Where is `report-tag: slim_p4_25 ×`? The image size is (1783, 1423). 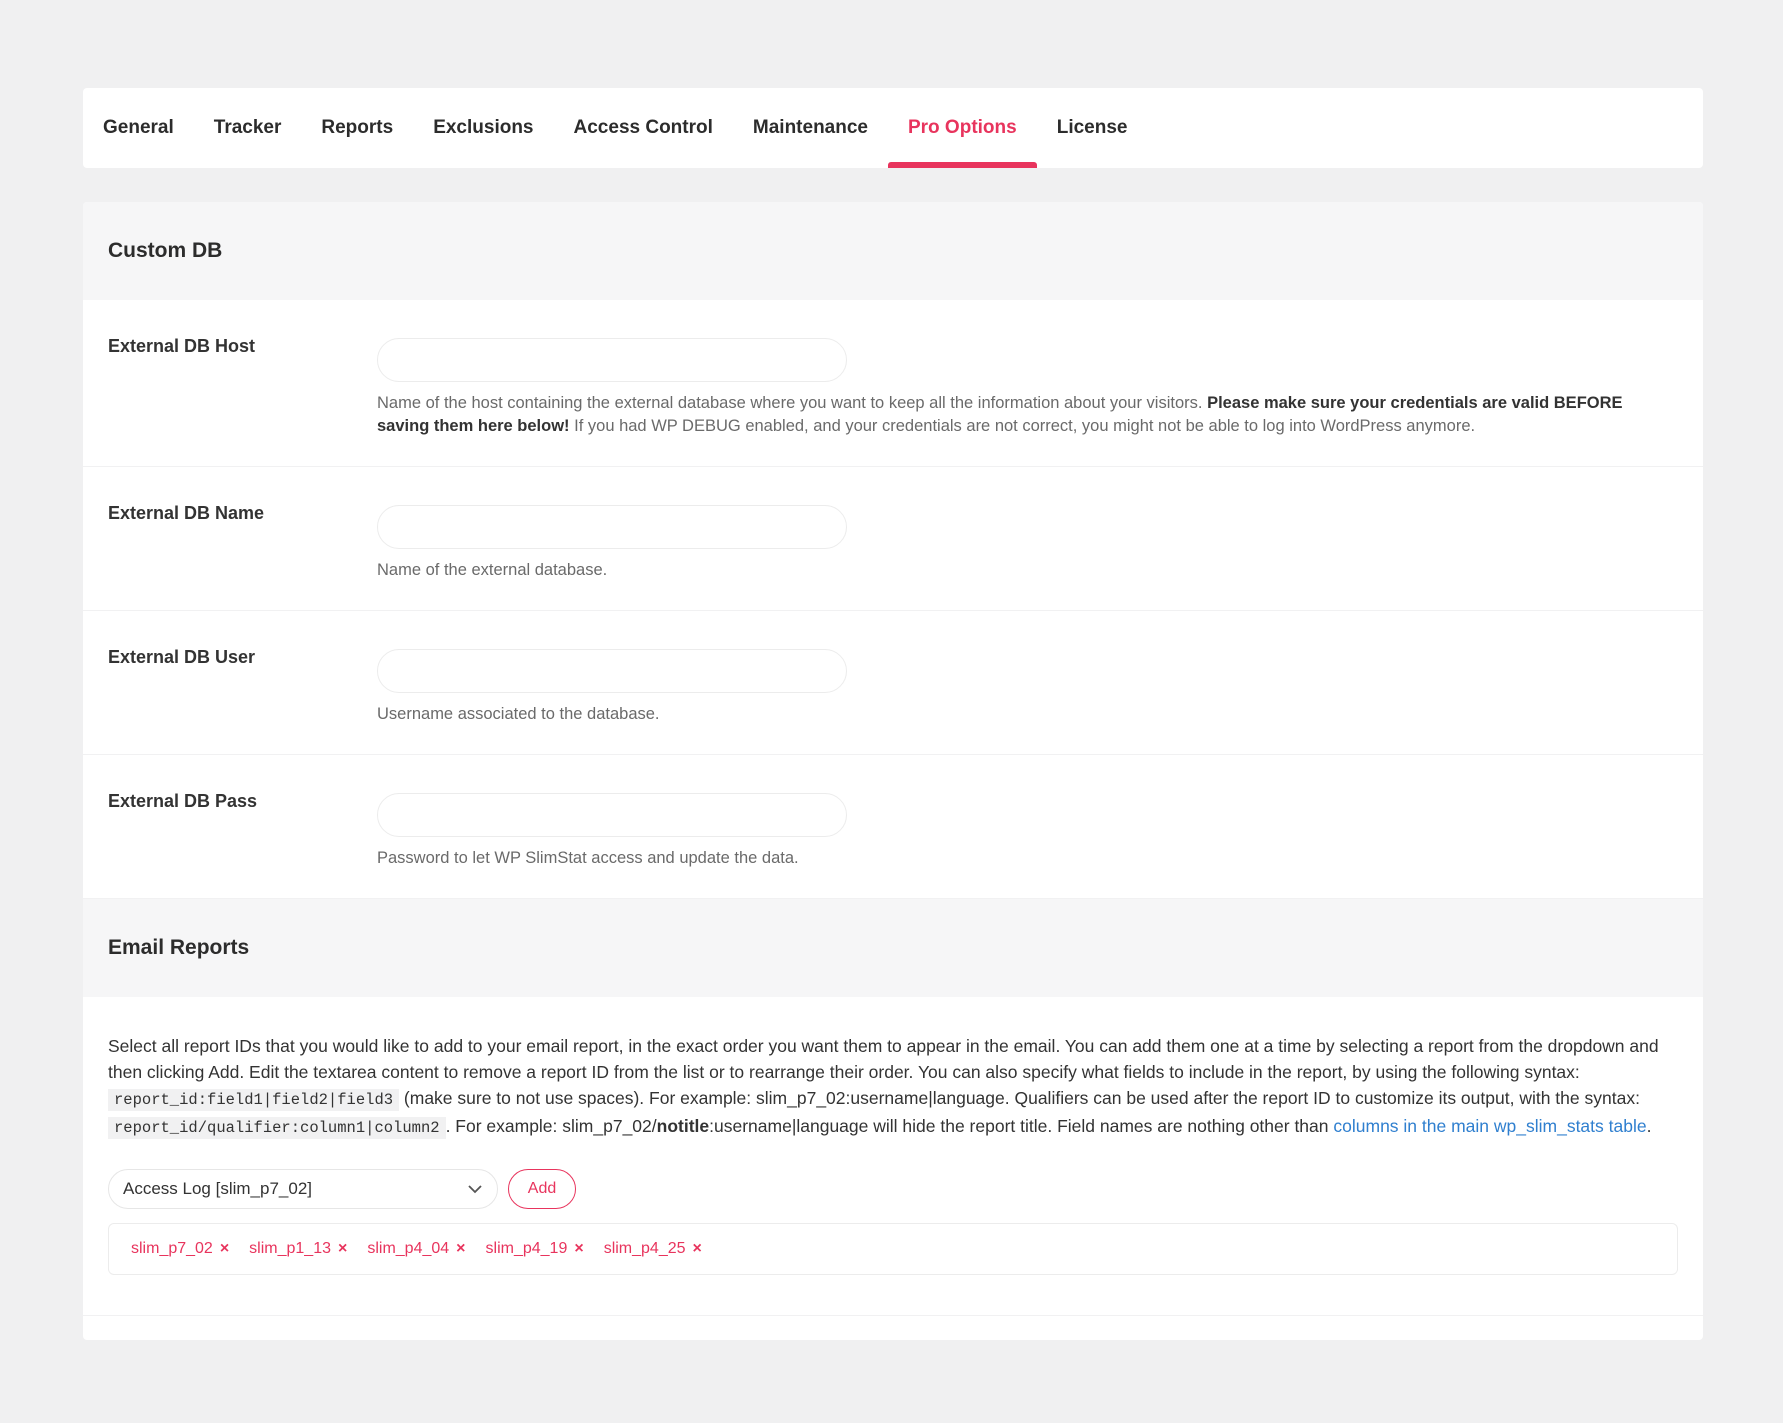 report-tag: slim_p4_25 × is located at coordinates (653, 1249).